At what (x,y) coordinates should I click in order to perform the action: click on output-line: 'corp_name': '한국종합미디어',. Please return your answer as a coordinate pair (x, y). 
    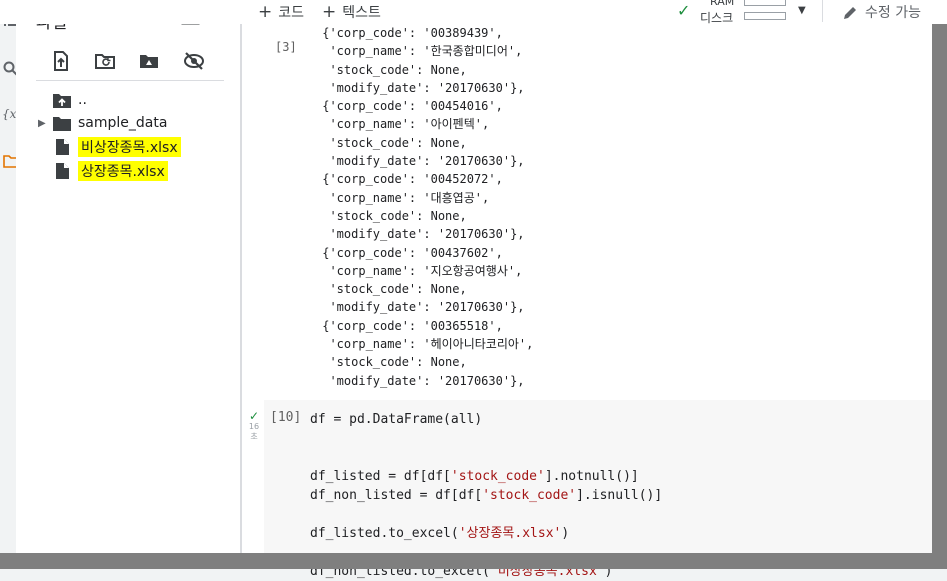
    Looking at the image, I should click on (419, 51).